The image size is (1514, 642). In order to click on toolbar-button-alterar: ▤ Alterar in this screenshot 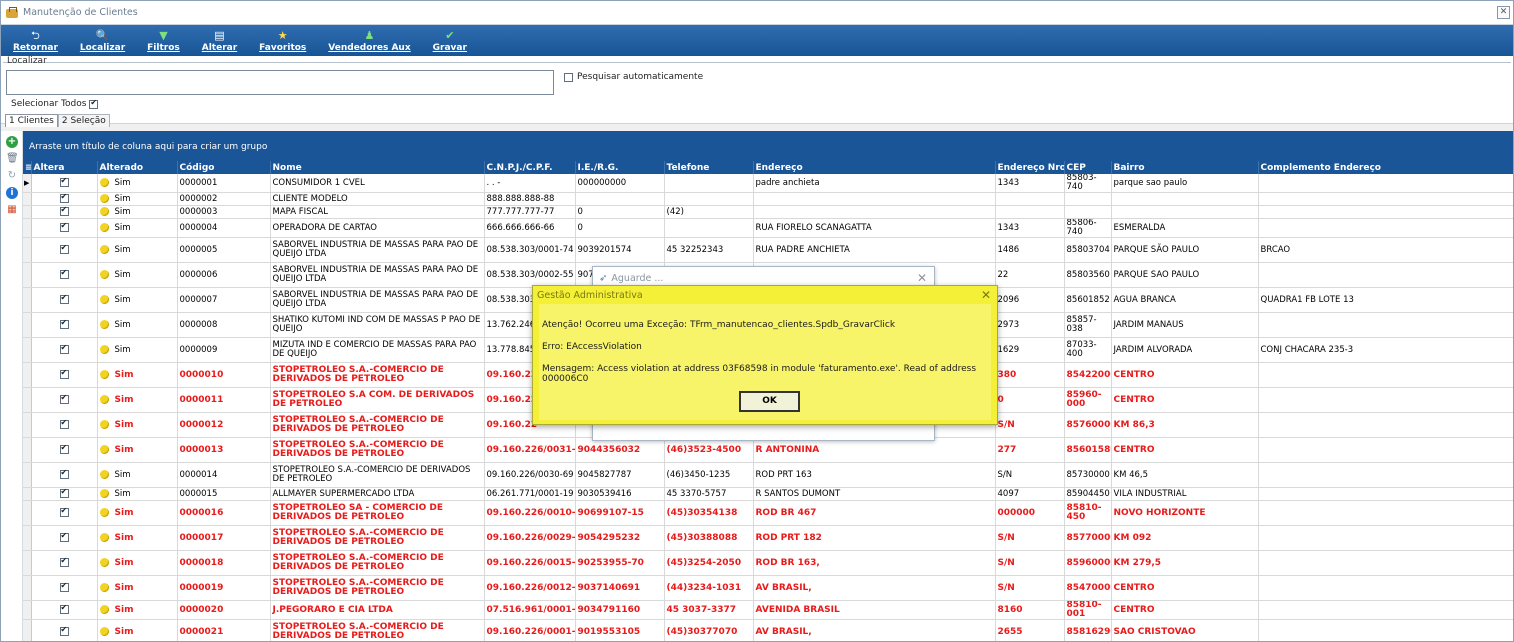, I will do `click(219, 42)`.